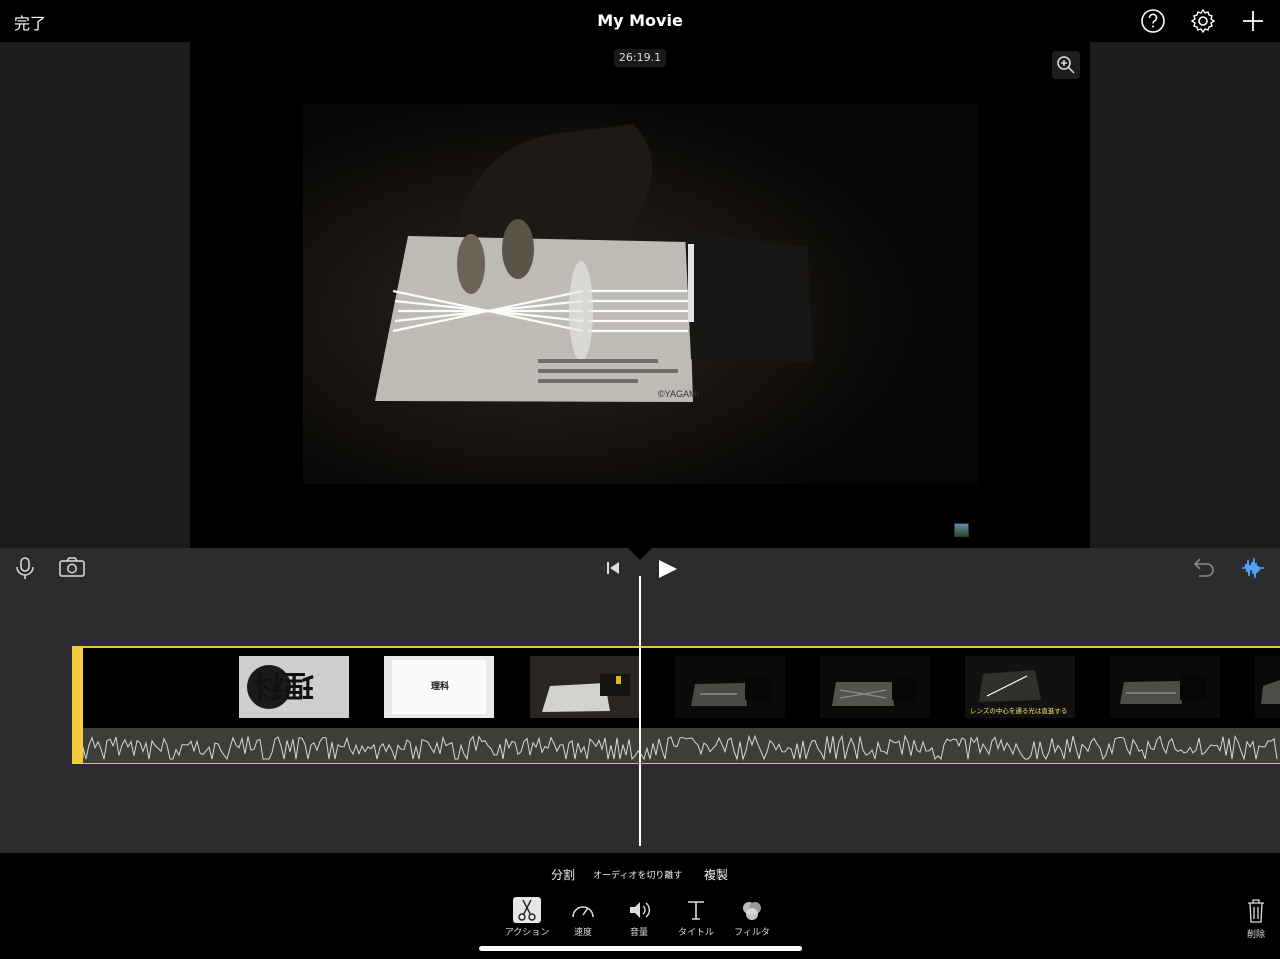  What do you see at coordinates (527, 933) in the screenshot?
I see `tool-label: アクション` at bounding box center [527, 933].